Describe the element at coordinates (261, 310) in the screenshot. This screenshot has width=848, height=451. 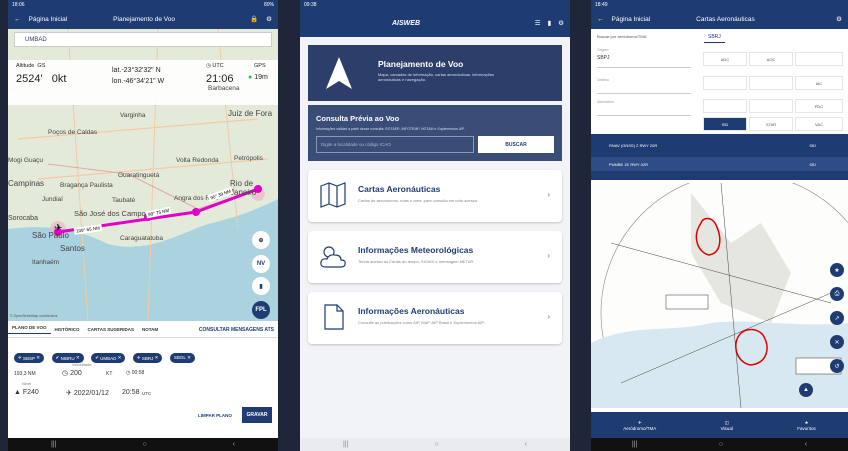
I see `fpl-button: FPL` at that location.